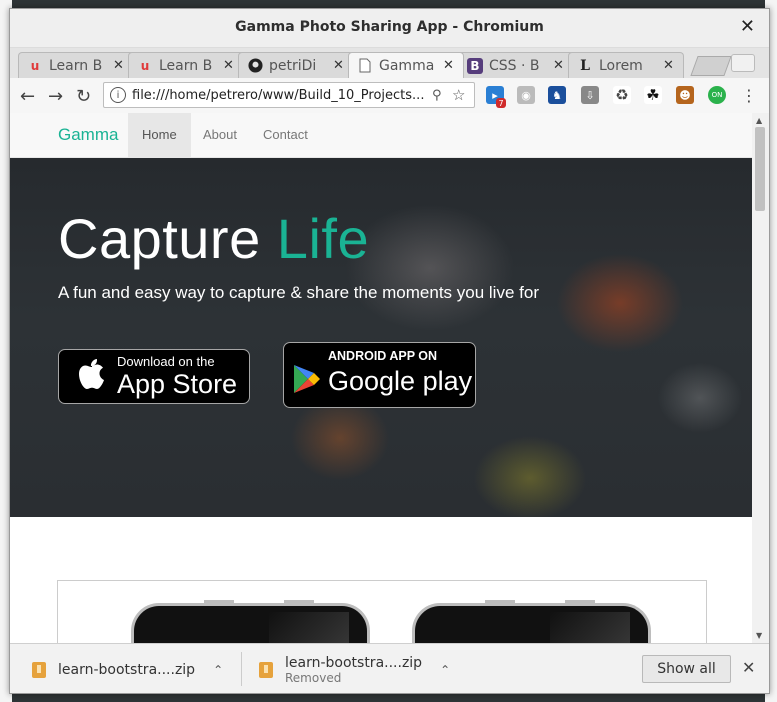  Describe the element at coordinates (749, 95) in the screenshot. I see `menu-icon: ⋮` at that location.